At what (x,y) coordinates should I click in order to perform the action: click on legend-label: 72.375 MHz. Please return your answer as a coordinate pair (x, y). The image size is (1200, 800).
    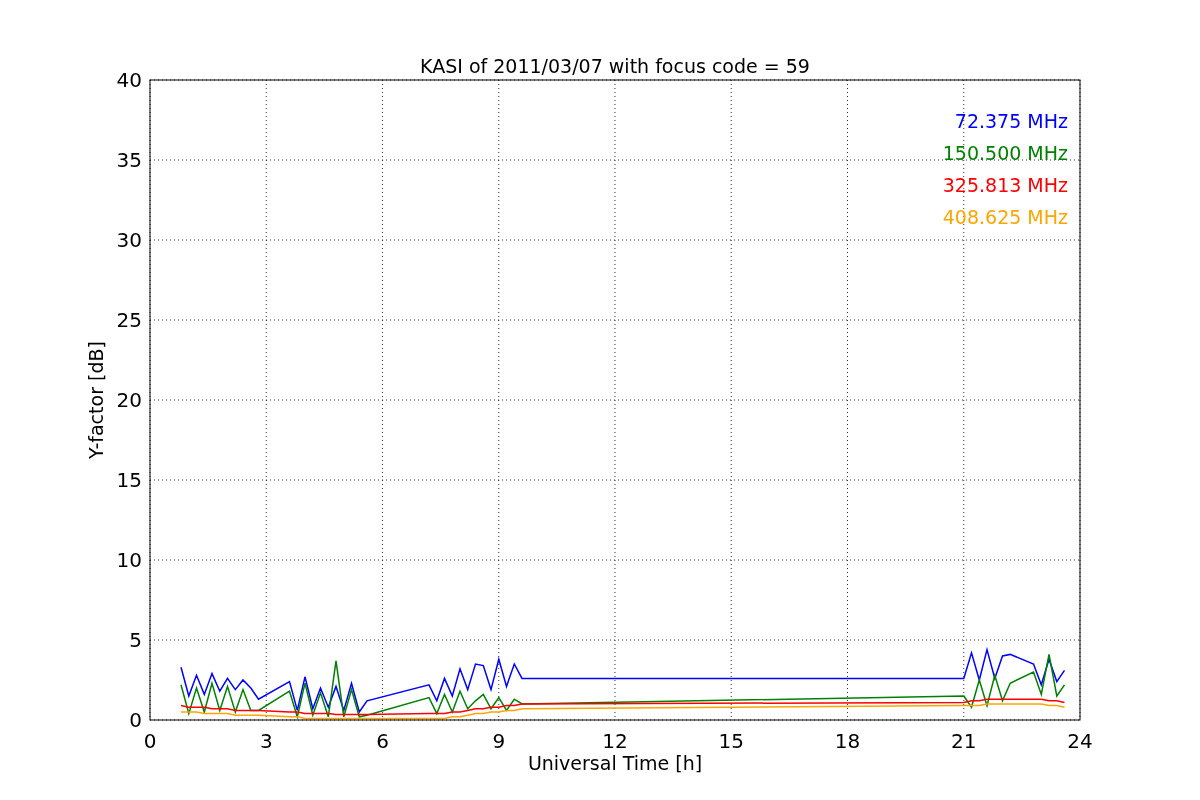
    Looking at the image, I should click on (1011, 121).